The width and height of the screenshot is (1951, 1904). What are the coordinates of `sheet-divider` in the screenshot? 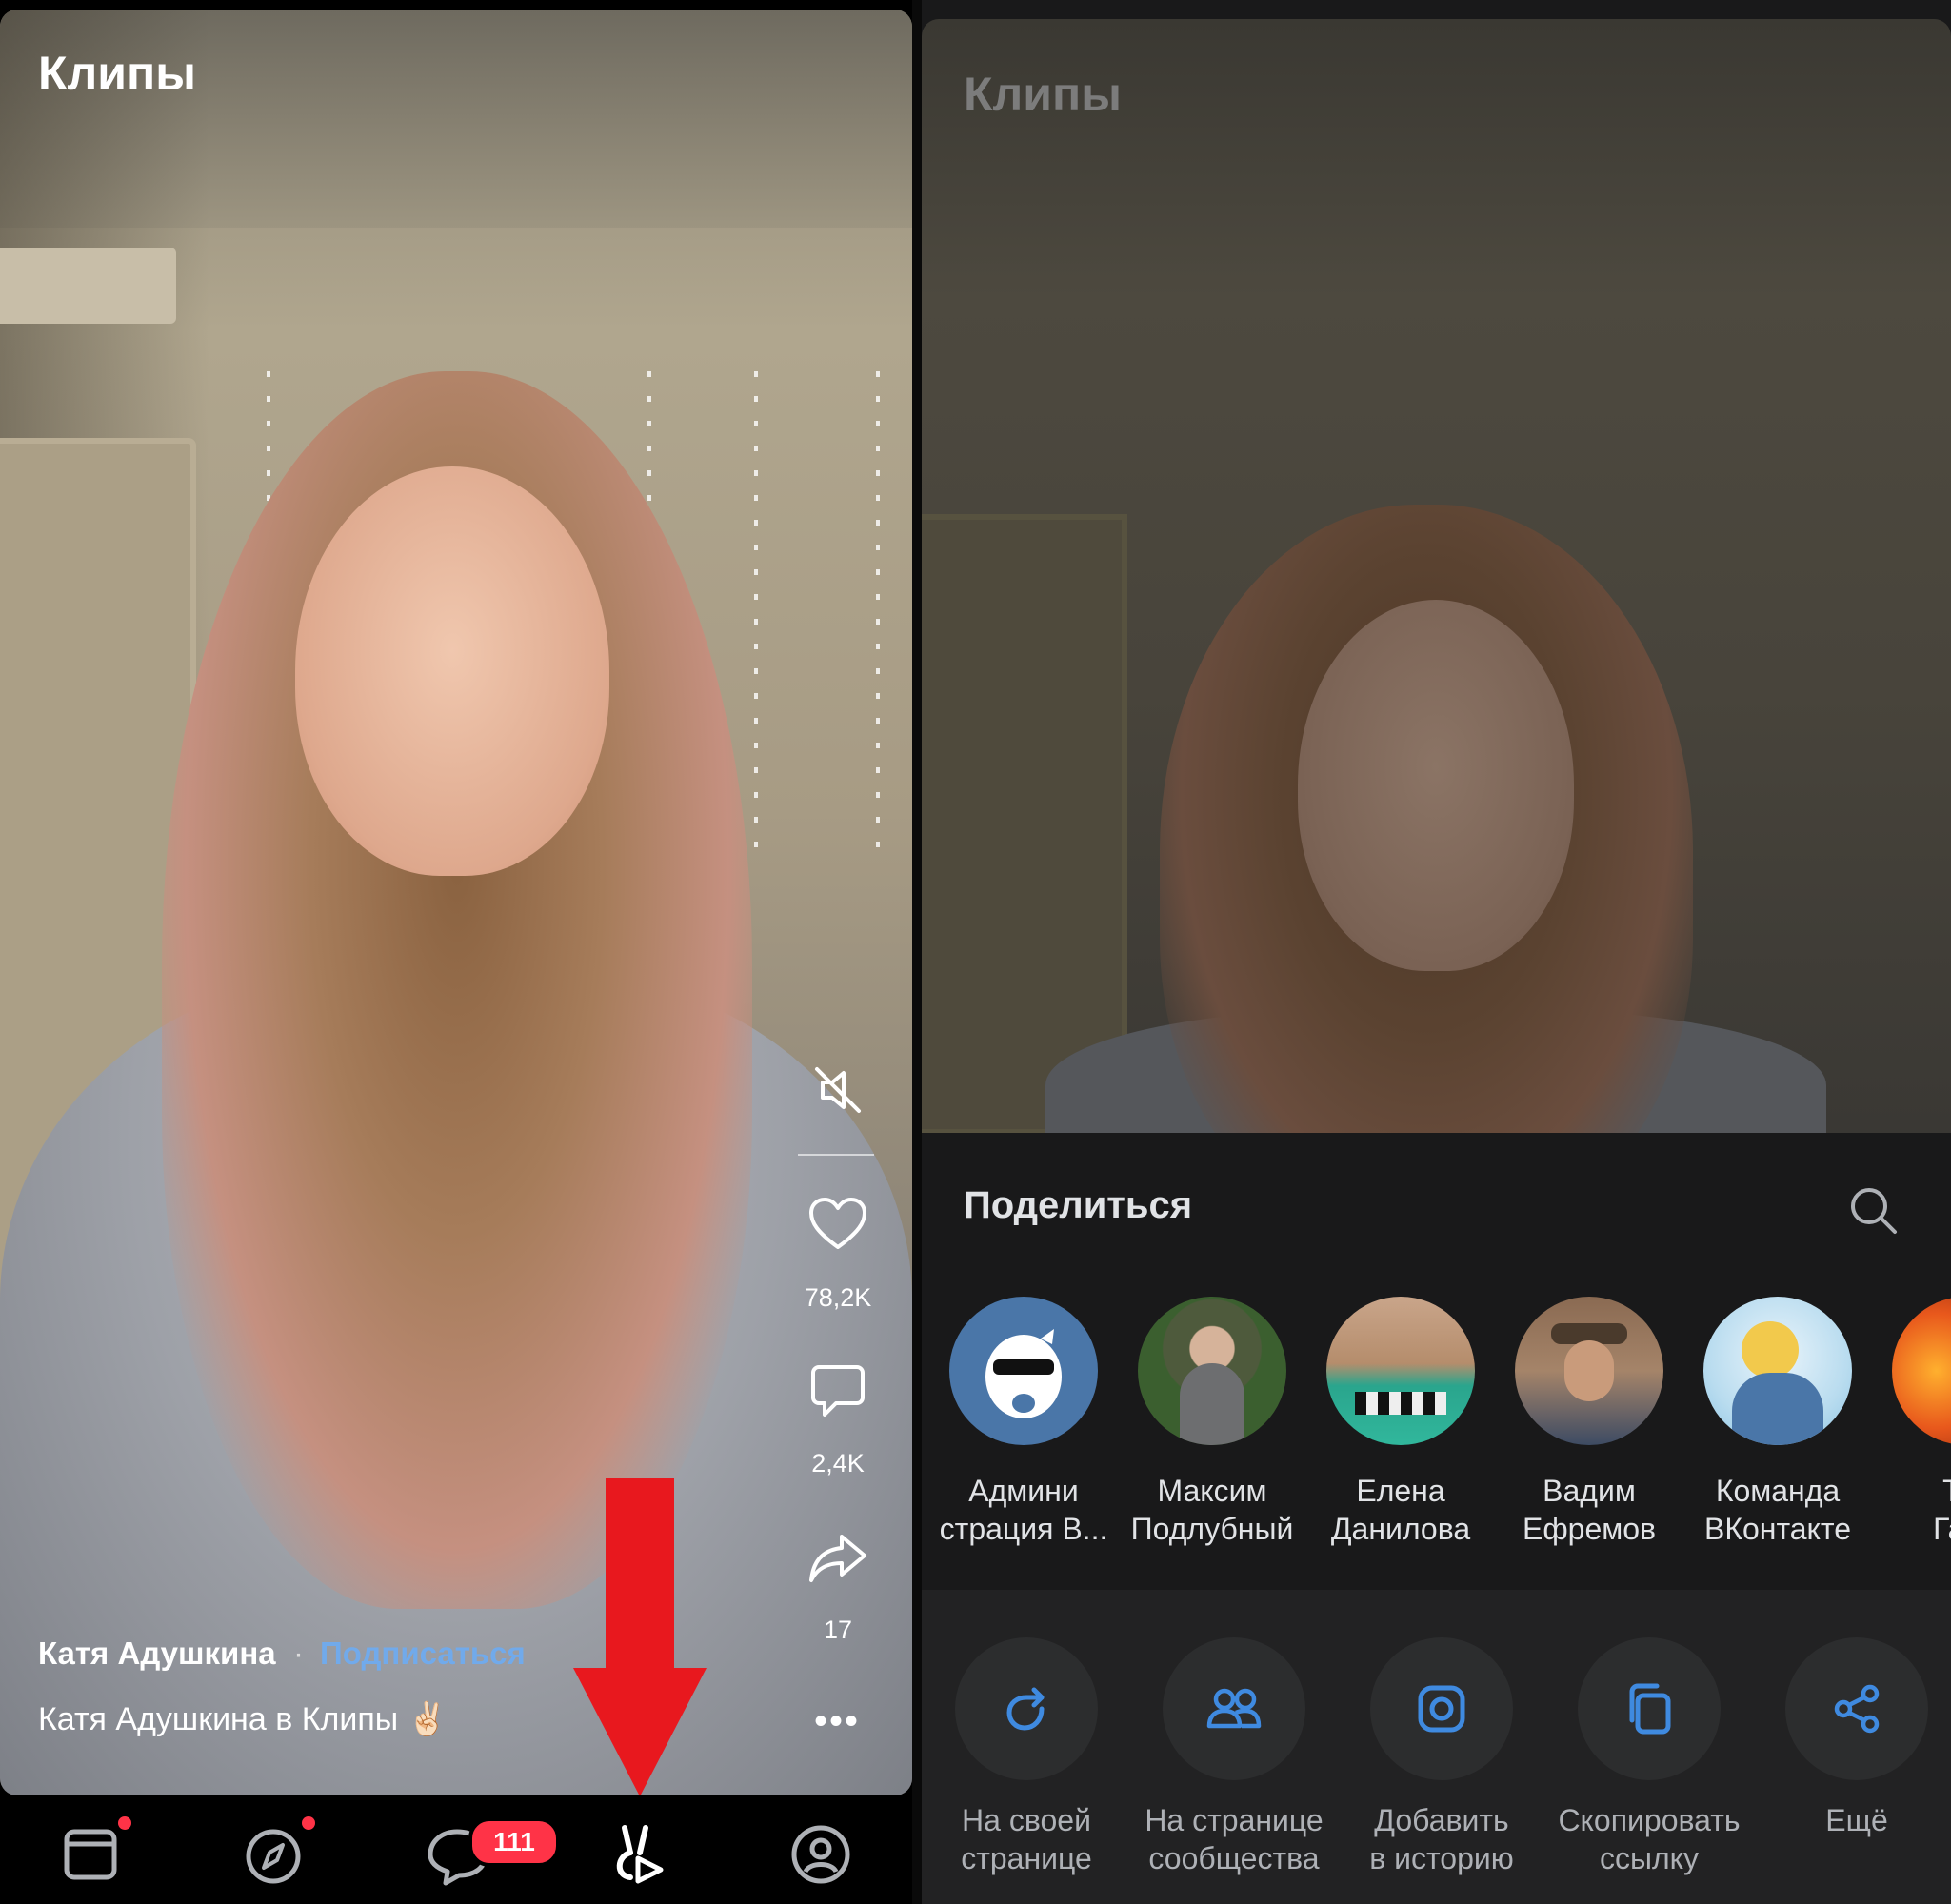 It's located at (1437, 1597).